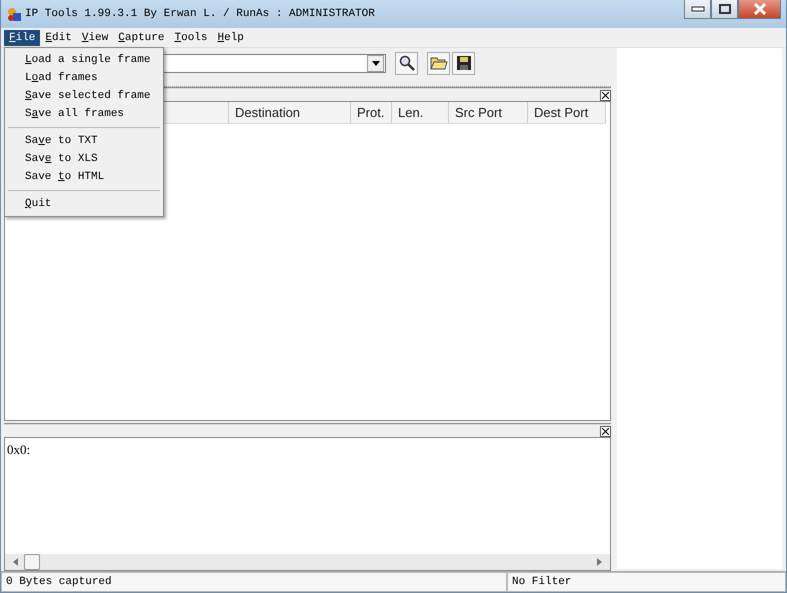 This screenshot has width=787, height=593. I want to click on menu-entry: Save to HTML, so click(84, 177).